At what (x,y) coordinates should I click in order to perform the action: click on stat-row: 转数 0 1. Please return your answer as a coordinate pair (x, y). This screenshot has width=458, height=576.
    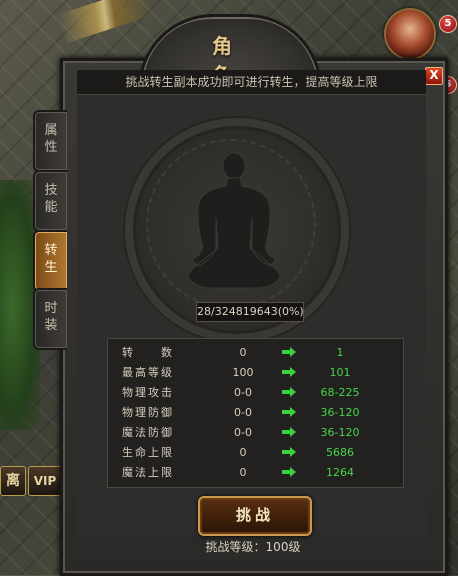
    Looking at the image, I should click on (255, 352).